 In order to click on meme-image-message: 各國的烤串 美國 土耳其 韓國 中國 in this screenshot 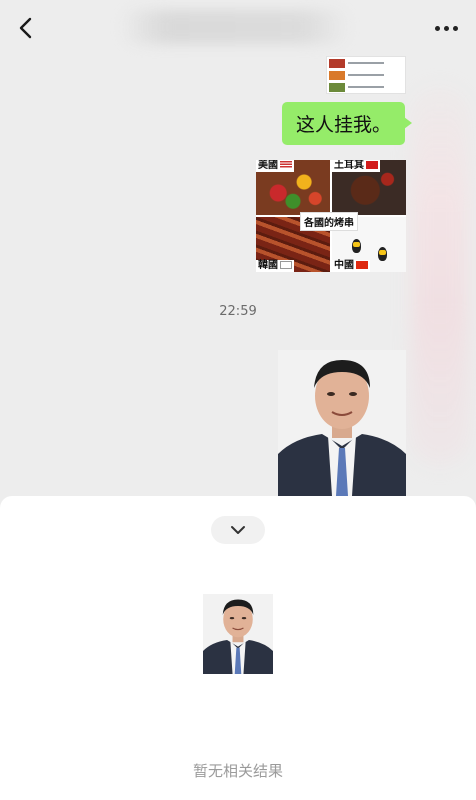, I will do `click(331, 216)`.